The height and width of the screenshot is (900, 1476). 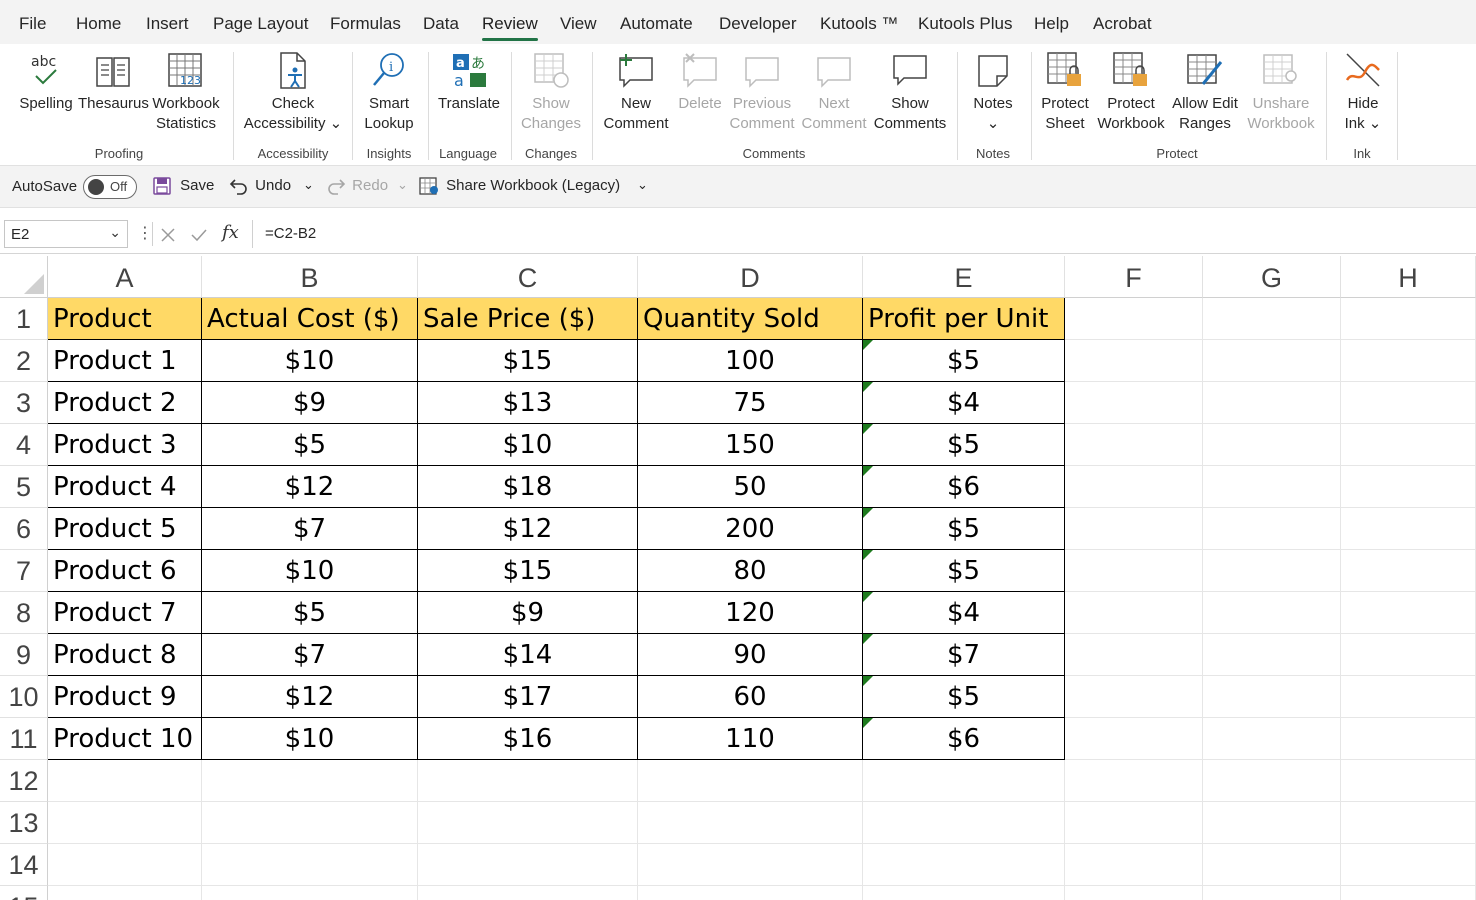 What do you see at coordinates (1272, 319) in the screenshot?
I see `cell-g1` at bounding box center [1272, 319].